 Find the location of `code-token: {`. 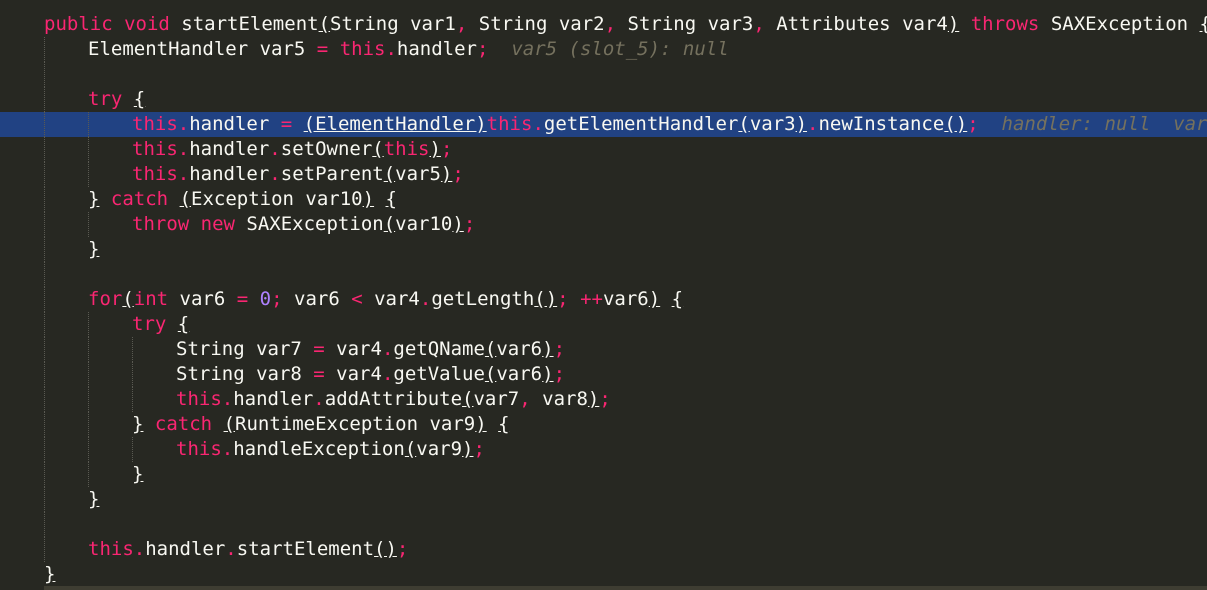

code-token: { is located at coordinates (504, 424).